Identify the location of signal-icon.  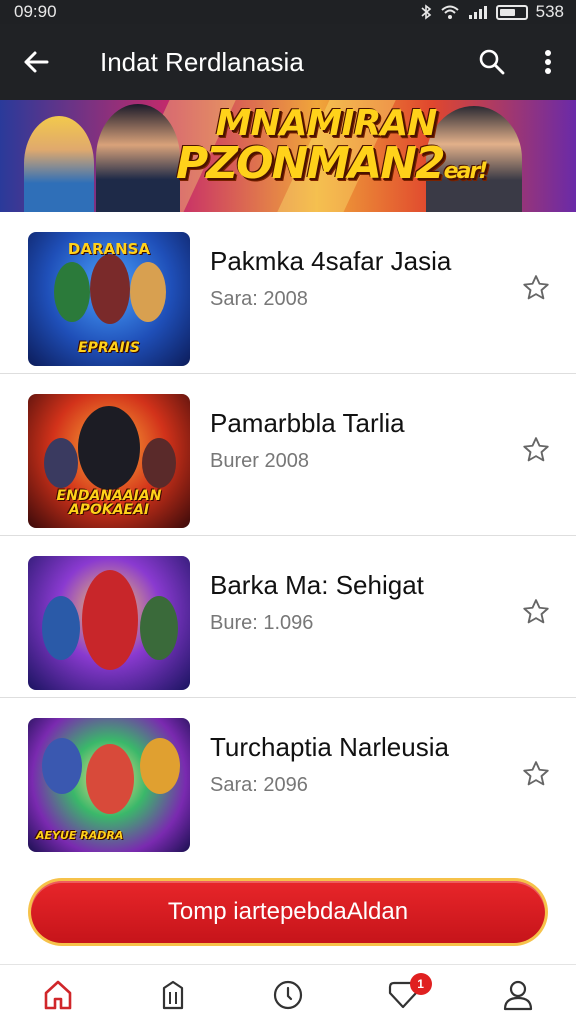
(477, 12).